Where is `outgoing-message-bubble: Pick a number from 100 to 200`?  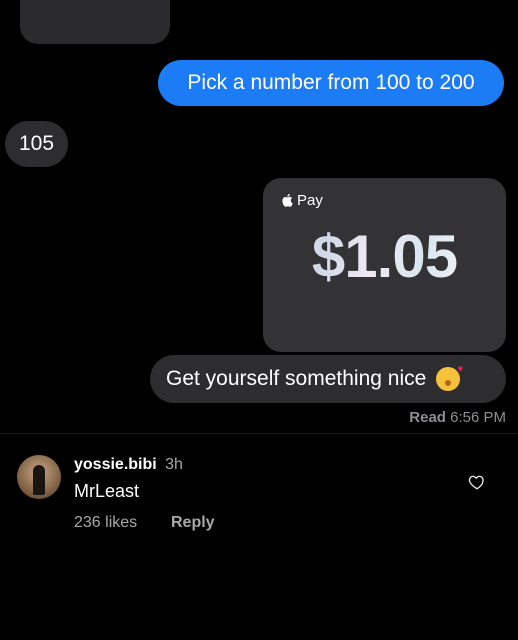 outgoing-message-bubble: Pick a number from 100 to 200 is located at coordinates (331, 83).